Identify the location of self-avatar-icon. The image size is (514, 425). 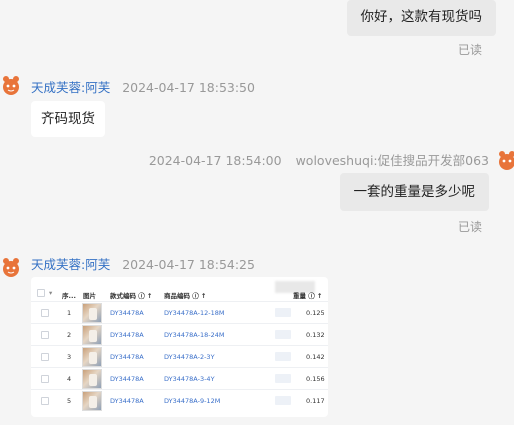
(505, 160).